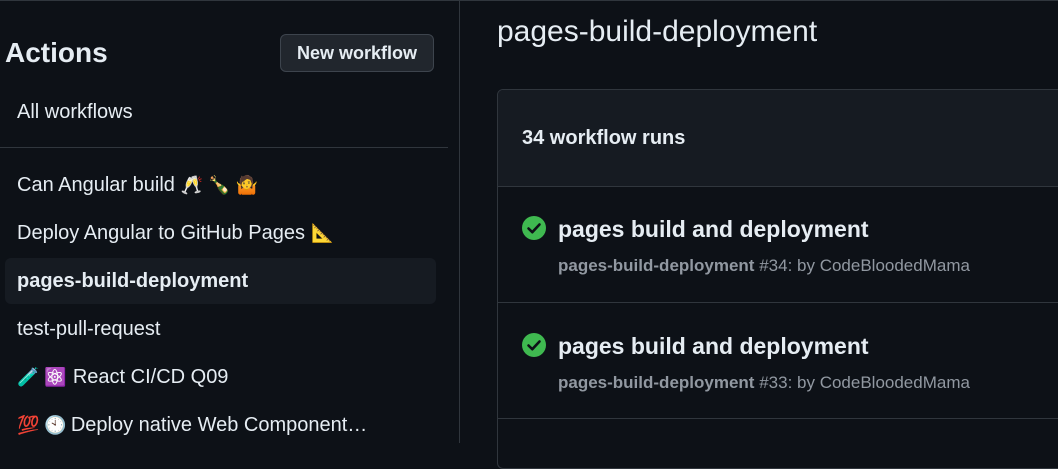  Describe the element at coordinates (220, 329) in the screenshot. I see `sidebar-item-test-pull-request: test-pull-request` at that location.